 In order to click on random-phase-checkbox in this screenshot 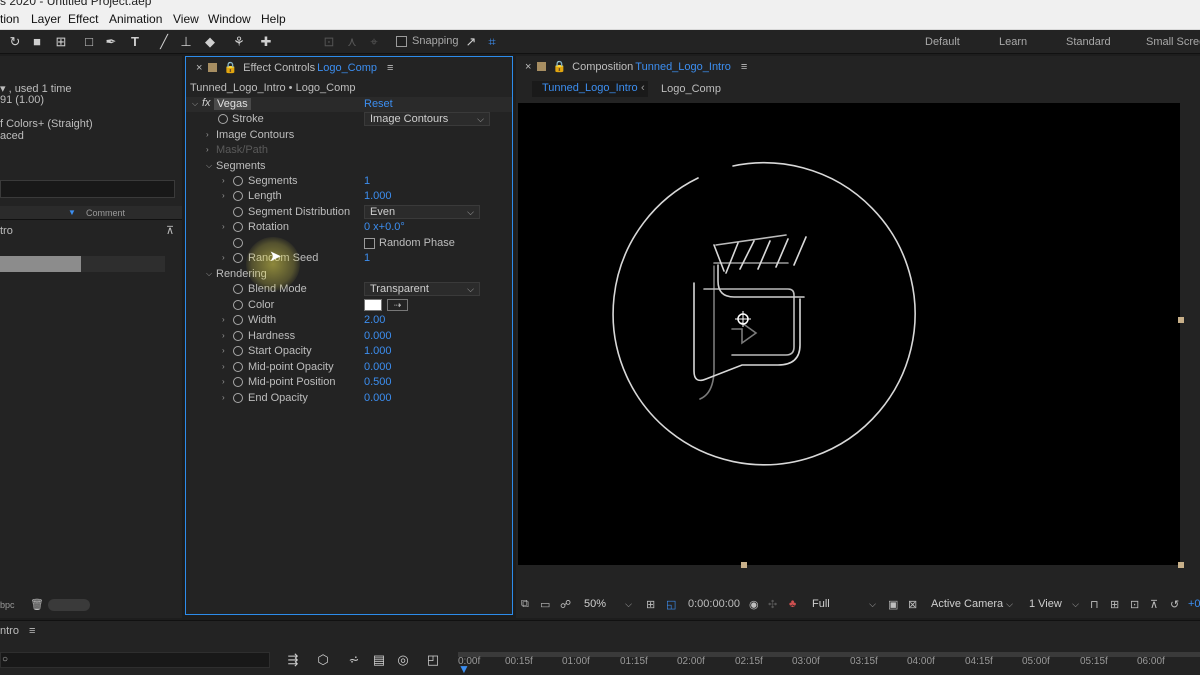, I will do `click(369, 243)`.